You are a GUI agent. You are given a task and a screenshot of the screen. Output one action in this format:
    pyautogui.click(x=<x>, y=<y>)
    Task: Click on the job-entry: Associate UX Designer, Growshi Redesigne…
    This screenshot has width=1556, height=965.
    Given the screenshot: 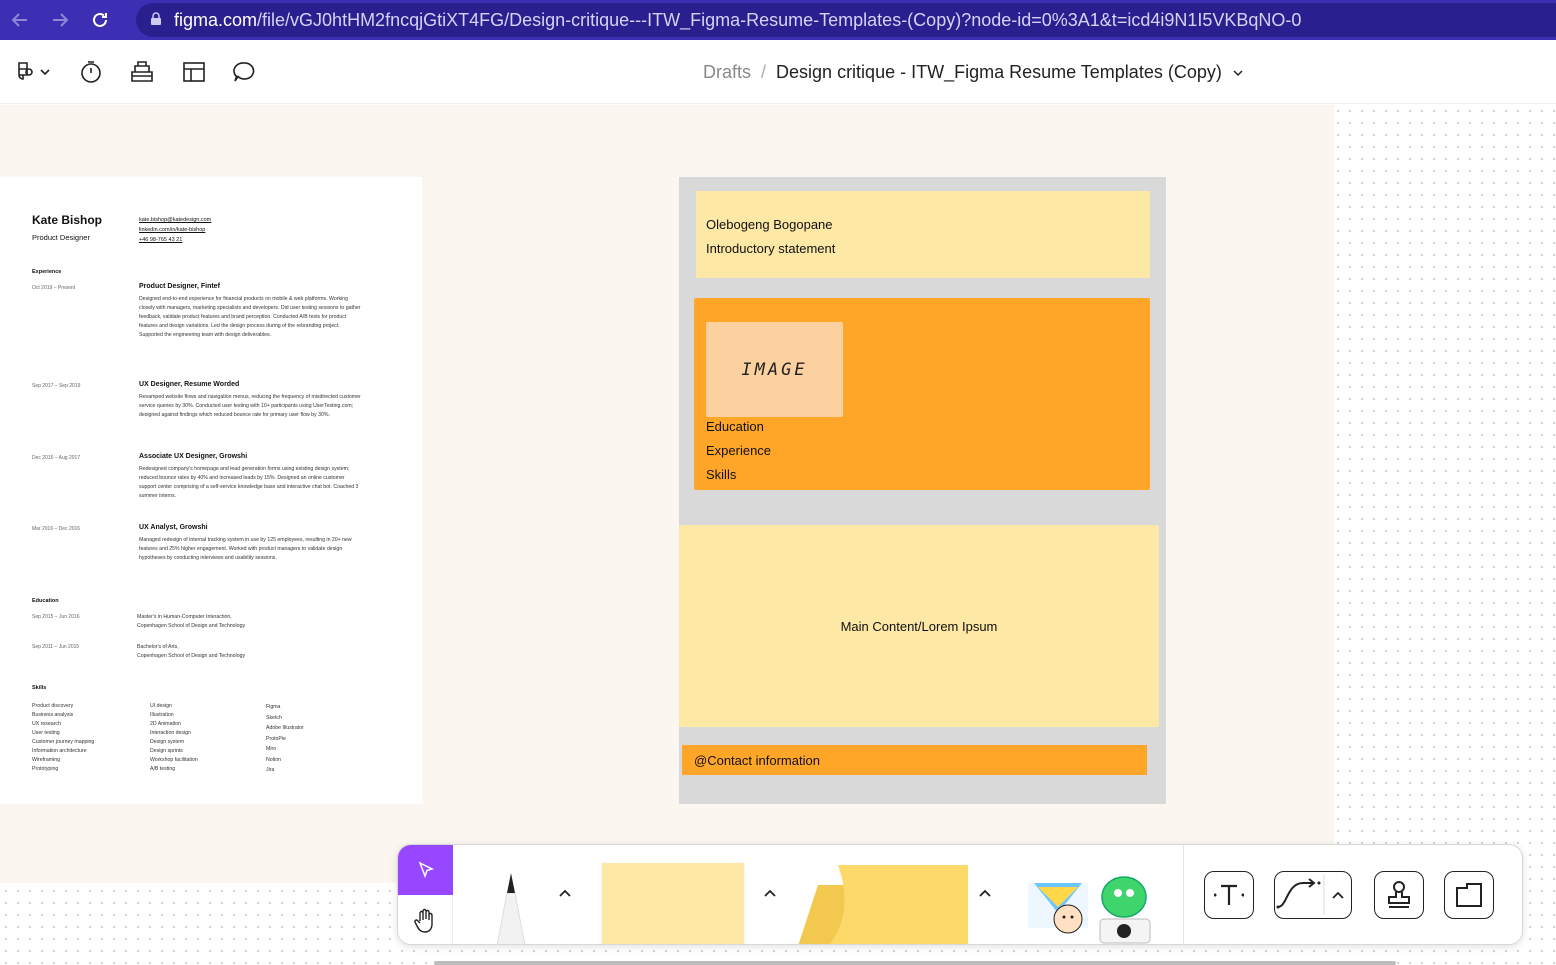 What is the action you would take?
    pyautogui.click(x=250, y=477)
    